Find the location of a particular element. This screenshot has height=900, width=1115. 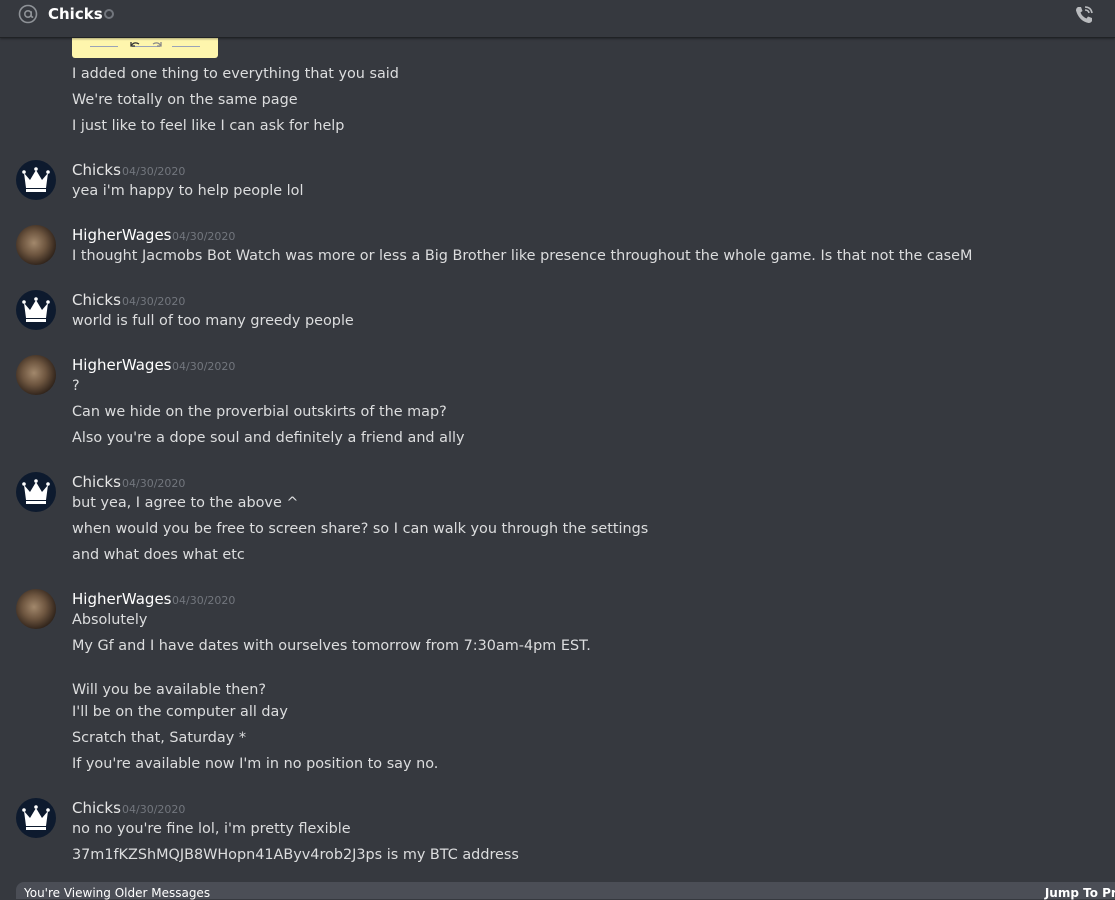

message-line: Absolutely is located at coordinates (110, 620).